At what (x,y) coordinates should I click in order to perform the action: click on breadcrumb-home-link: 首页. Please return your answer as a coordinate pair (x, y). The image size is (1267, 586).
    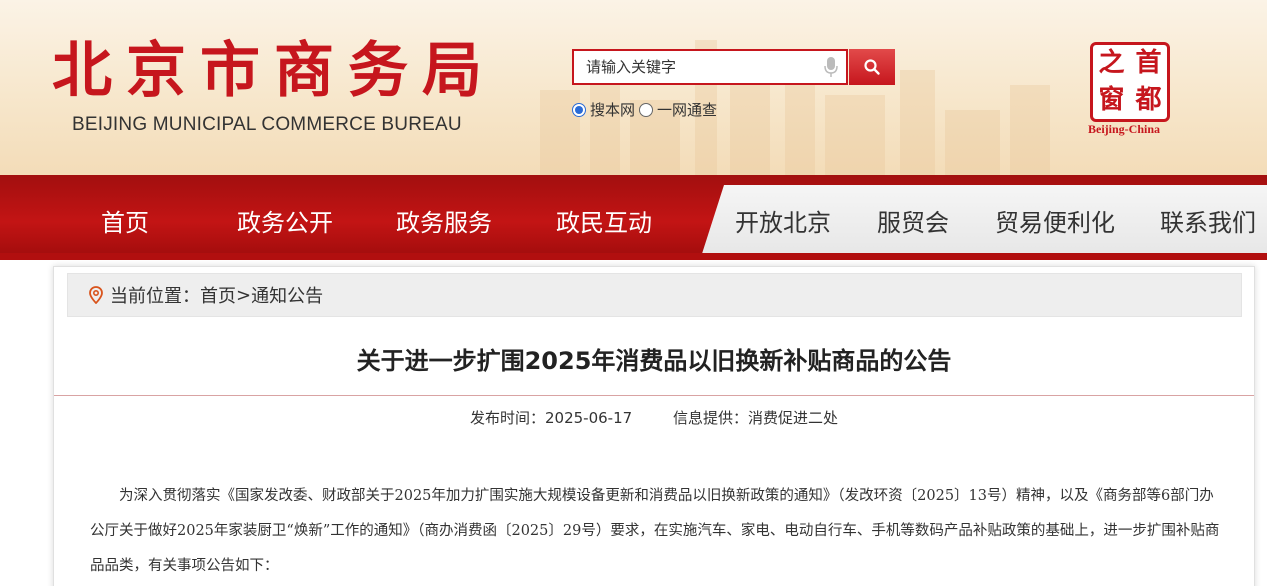
    Looking at the image, I should click on (218, 295).